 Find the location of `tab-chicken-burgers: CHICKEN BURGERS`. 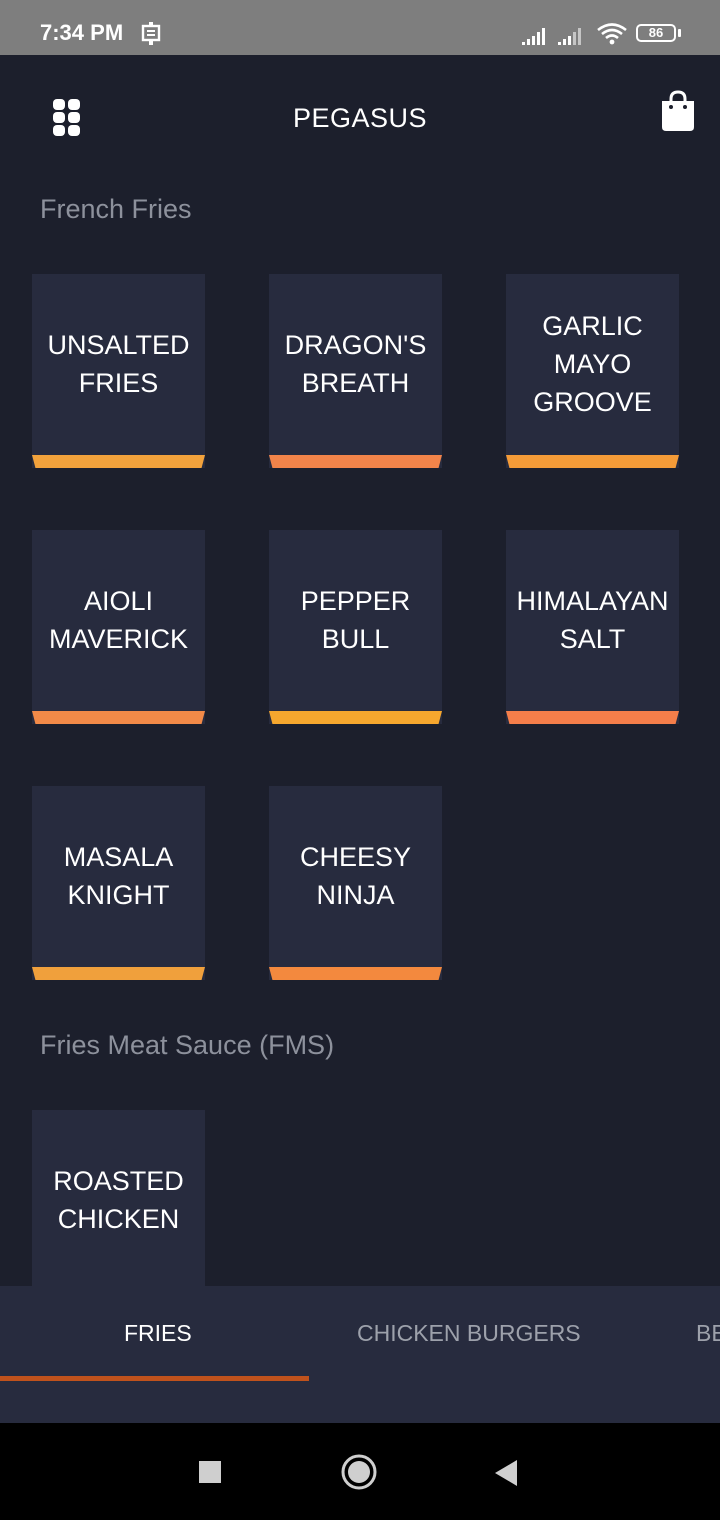

tab-chicken-burgers: CHICKEN BURGERS is located at coordinates (469, 1333).